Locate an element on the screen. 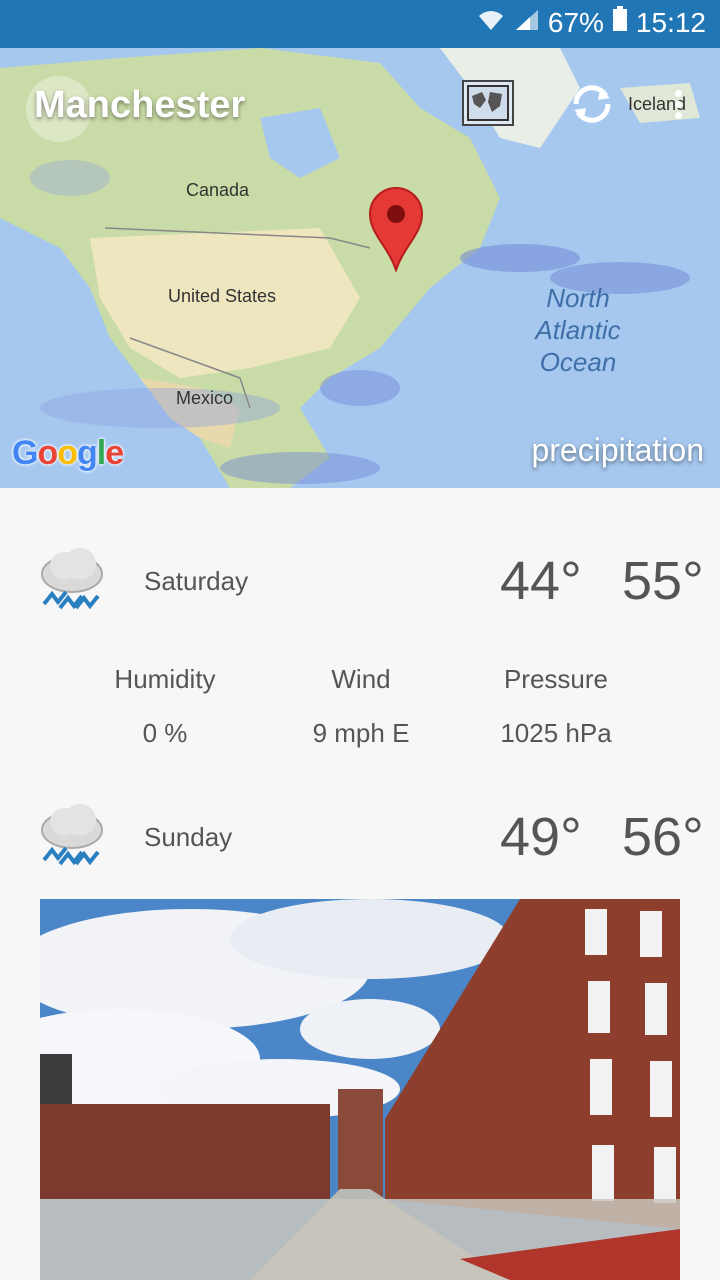  map-label-canada: Canada is located at coordinates (218, 190).